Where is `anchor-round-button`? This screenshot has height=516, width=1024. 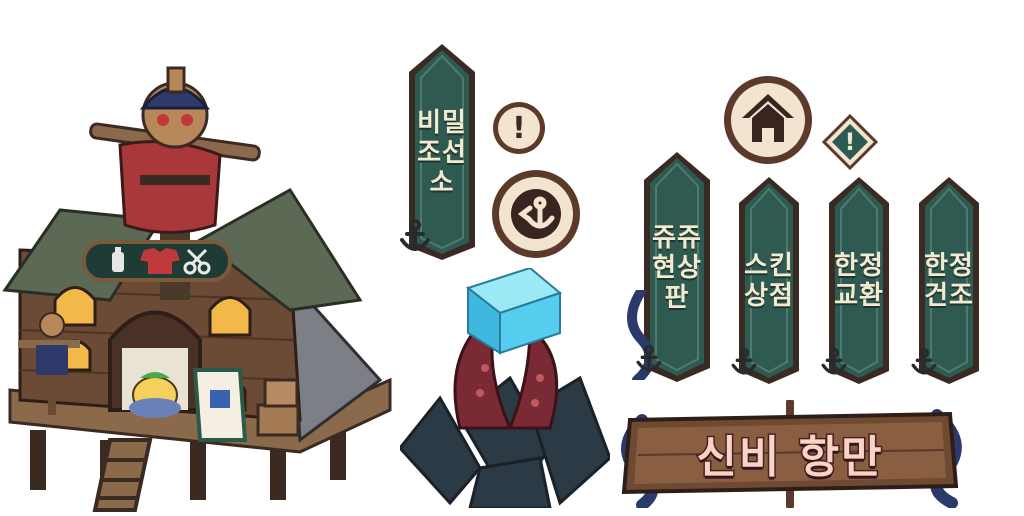 anchor-round-button is located at coordinates (536, 214).